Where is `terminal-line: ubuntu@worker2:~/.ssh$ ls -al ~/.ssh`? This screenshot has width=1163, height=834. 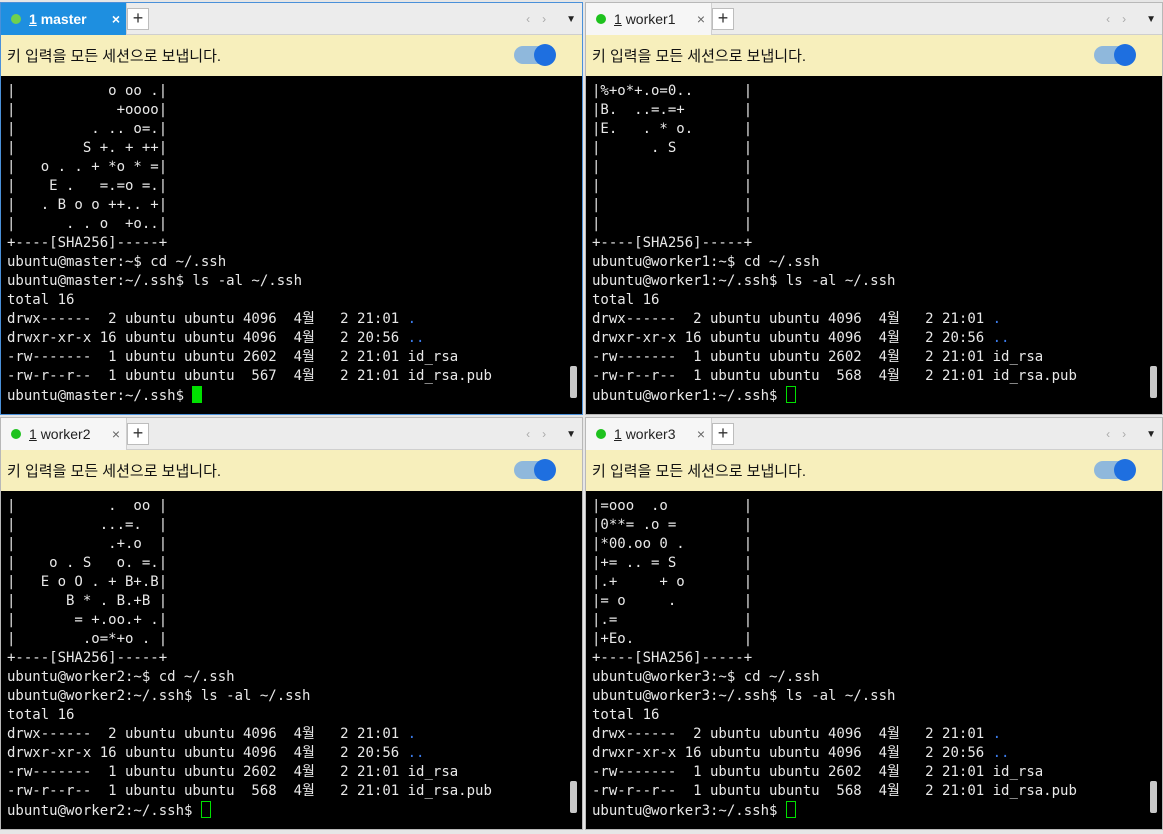
terminal-line: ubuntu@worker2:~/.ssh$ ls -al ~/.ssh is located at coordinates (294, 696).